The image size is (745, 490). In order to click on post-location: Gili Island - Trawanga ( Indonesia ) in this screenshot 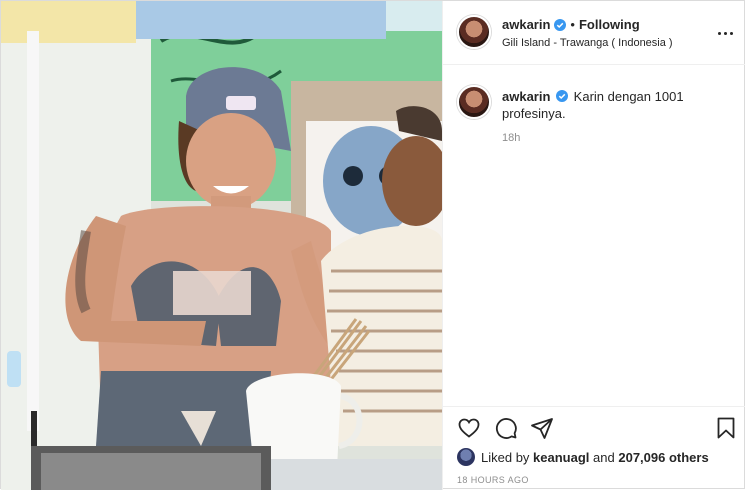, I will do `click(587, 43)`.